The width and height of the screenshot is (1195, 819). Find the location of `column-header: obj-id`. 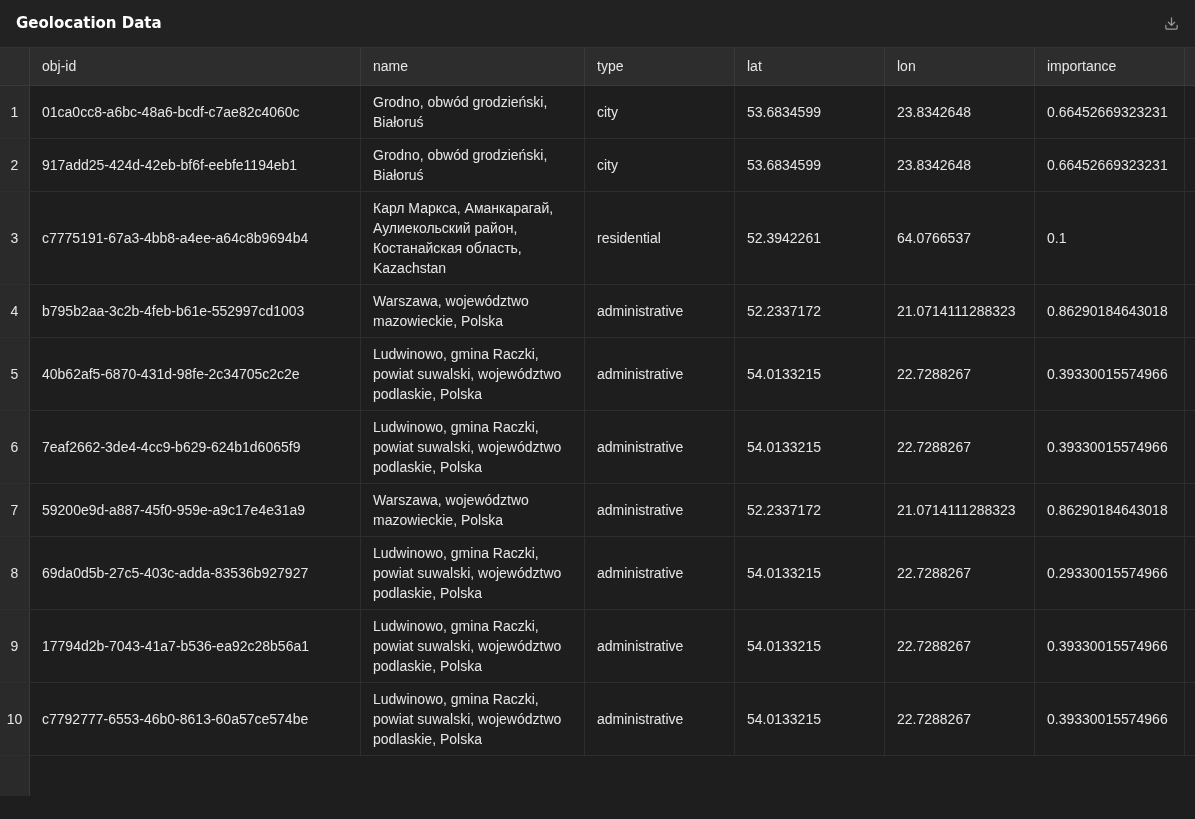

column-header: obj-id is located at coordinates (59, 66).